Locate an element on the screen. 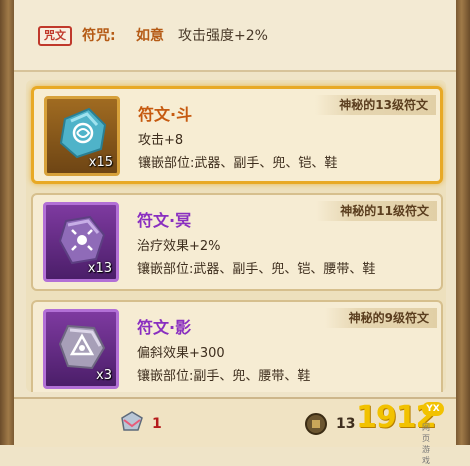 The width and height of the screenshot is (470, 466). rune-slots: 镶嵌部位:武器、副手、兜、铠、腰带、鞋 is located at coordinates (256, 269).